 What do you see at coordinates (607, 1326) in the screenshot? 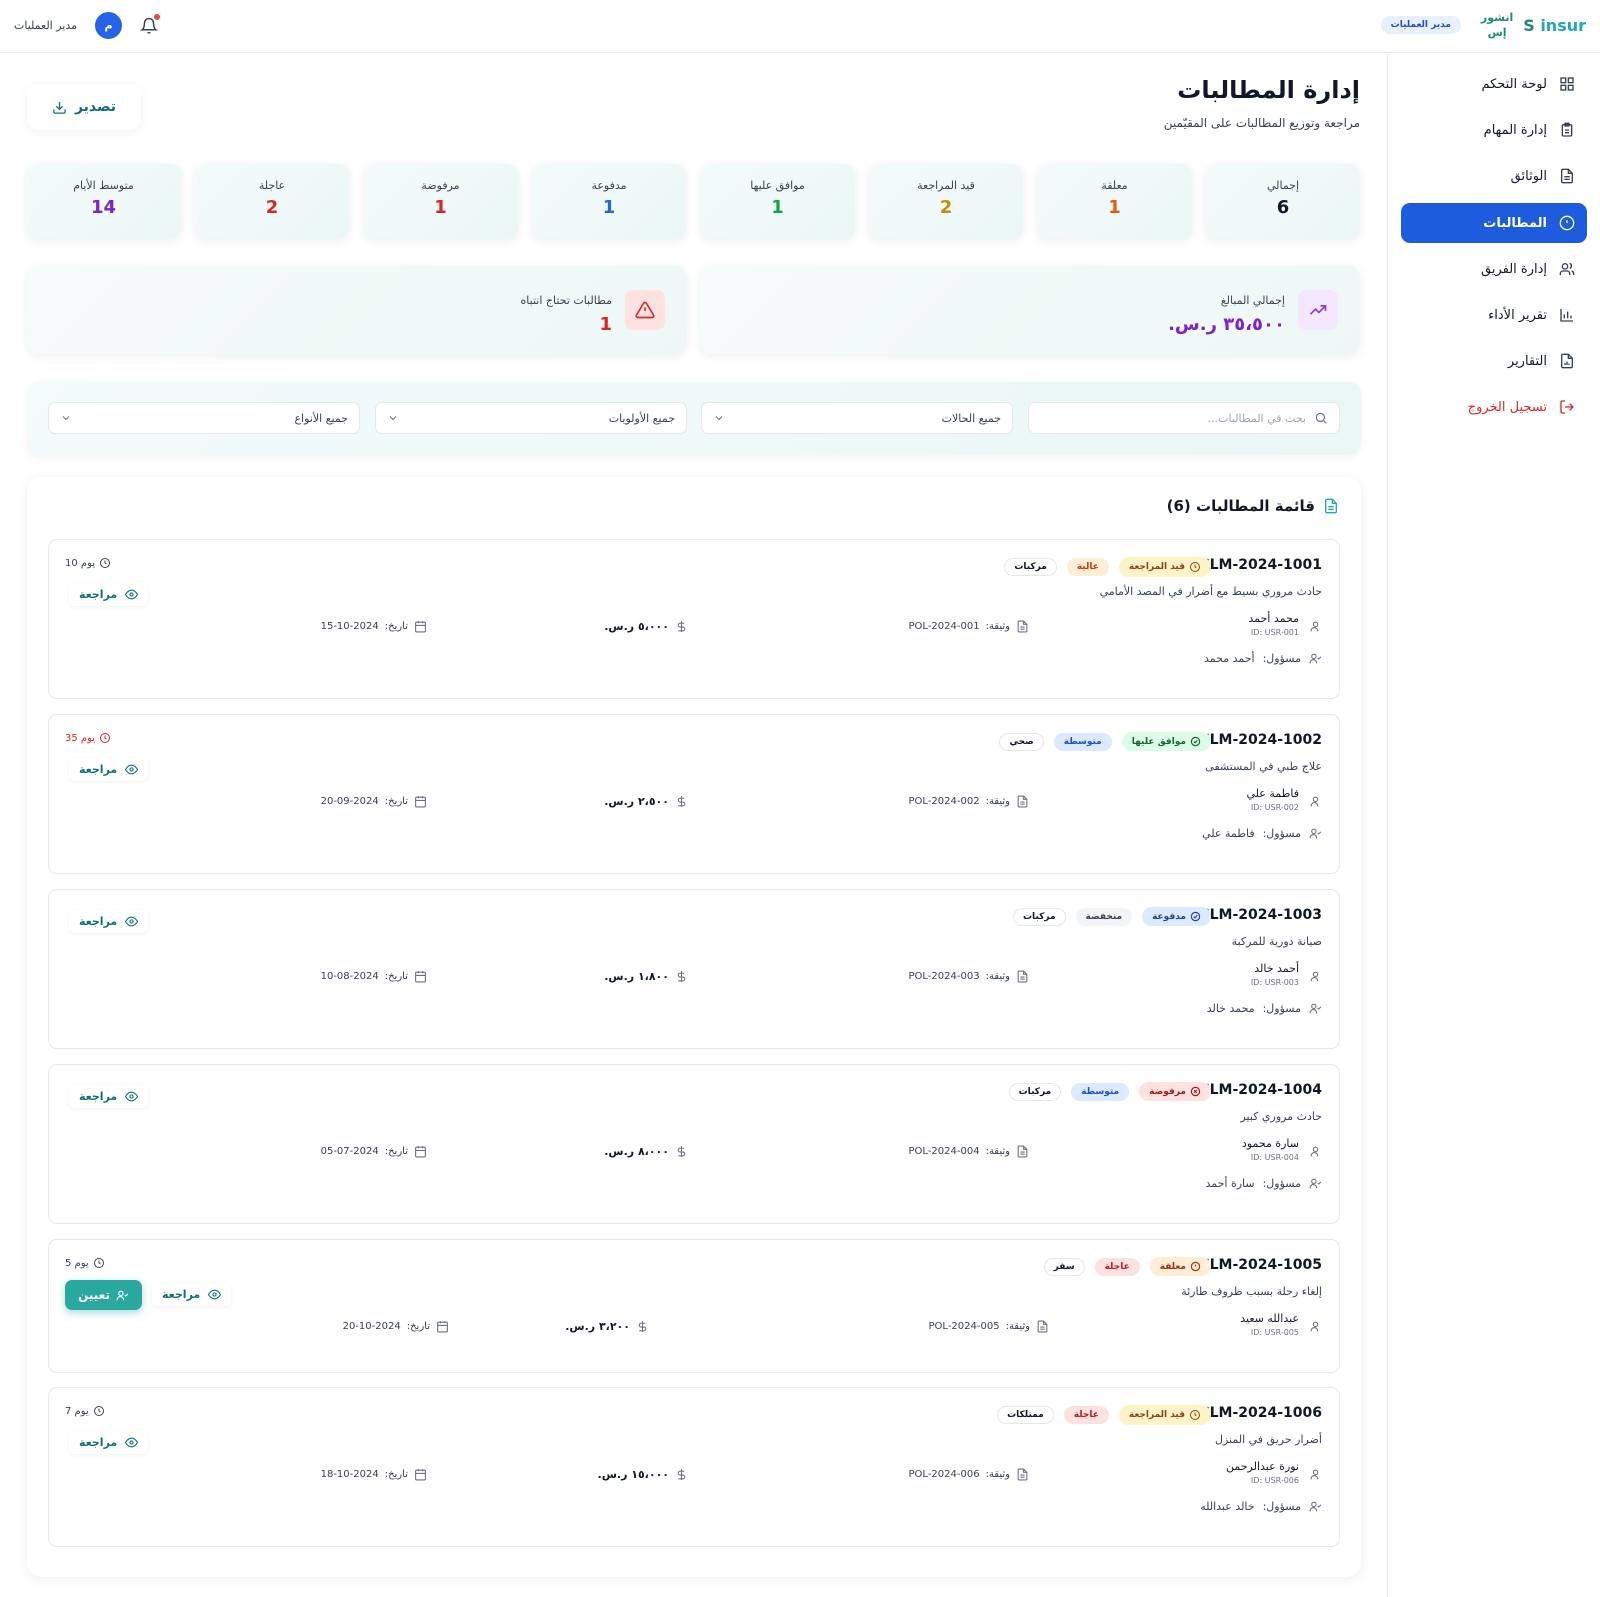
I see `claim-amount: ٣،٢٠٠ ر.س.` at bounding box center [607, 1326].